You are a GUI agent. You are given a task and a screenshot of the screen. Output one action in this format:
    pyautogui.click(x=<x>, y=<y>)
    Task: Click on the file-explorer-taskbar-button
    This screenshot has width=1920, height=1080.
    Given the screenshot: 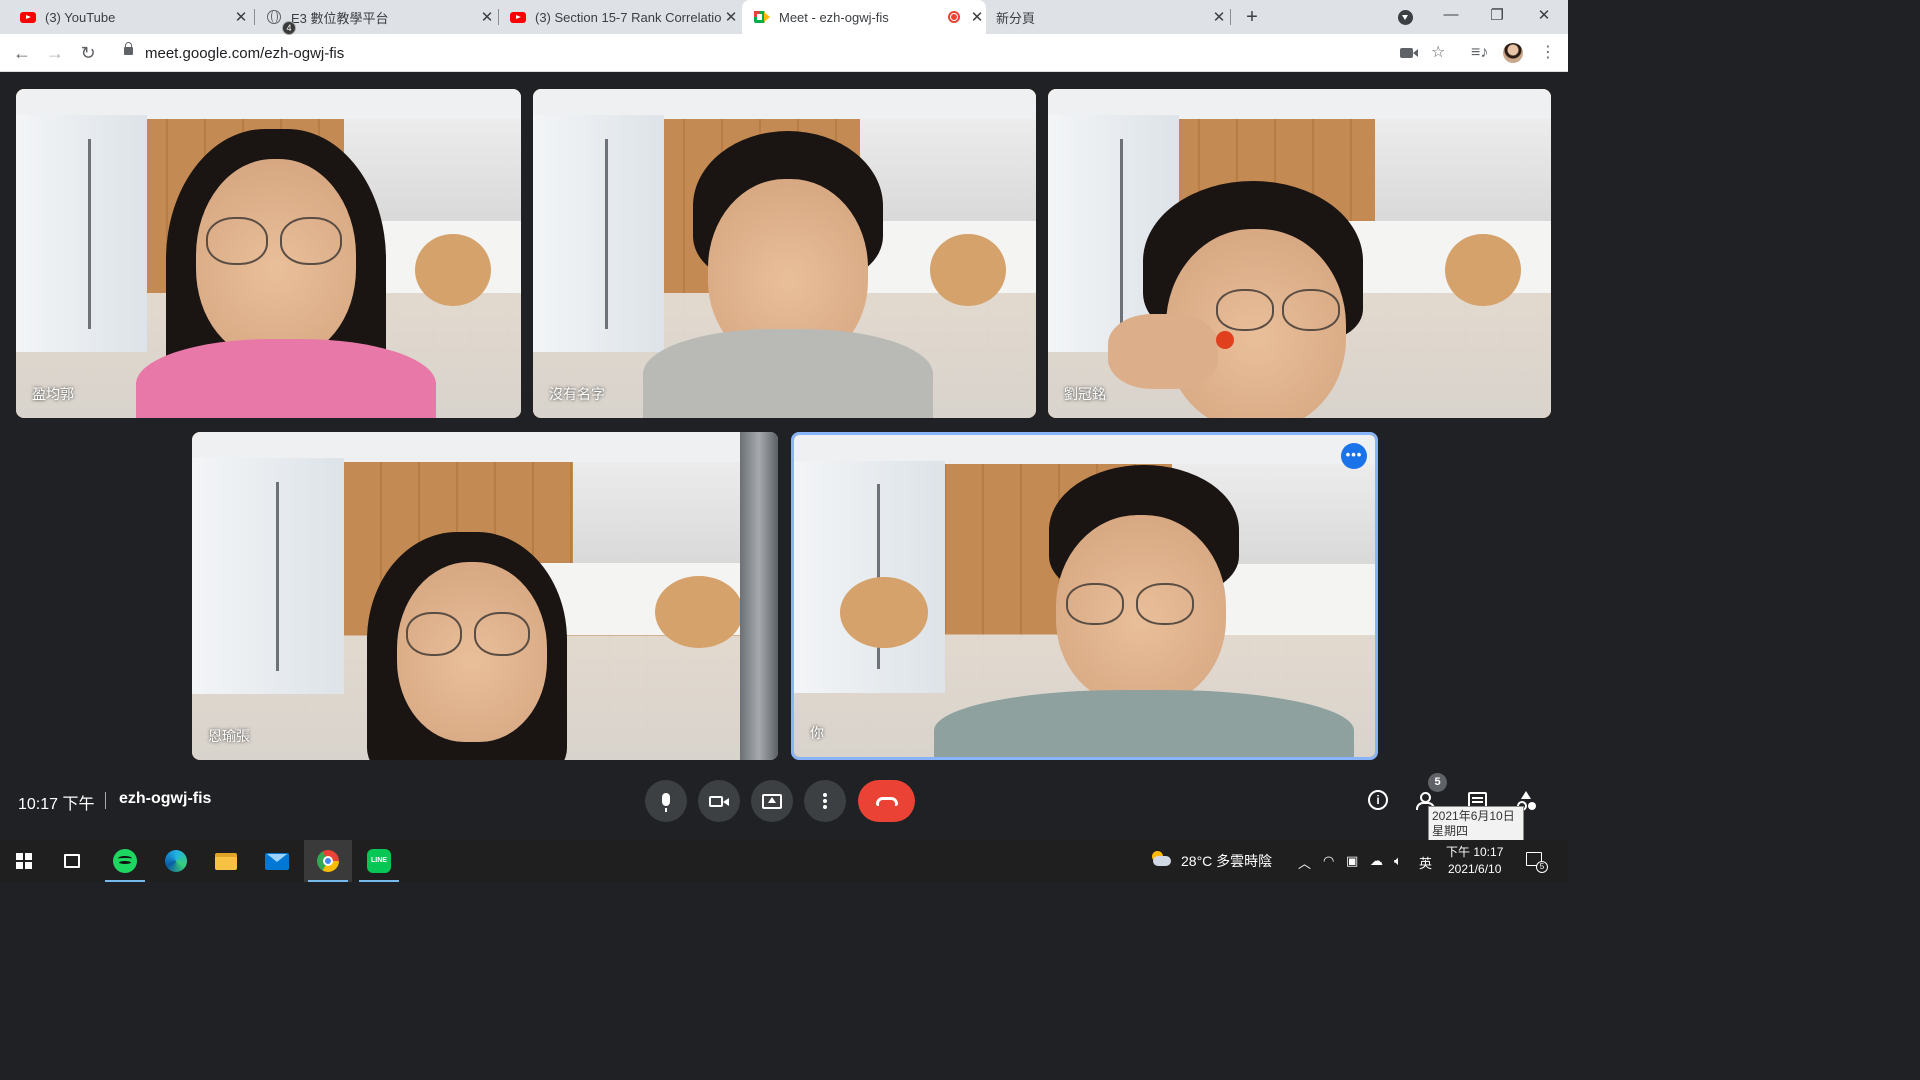 What is the action you would take?
    pyautogui.click(x=226, y=861)
    